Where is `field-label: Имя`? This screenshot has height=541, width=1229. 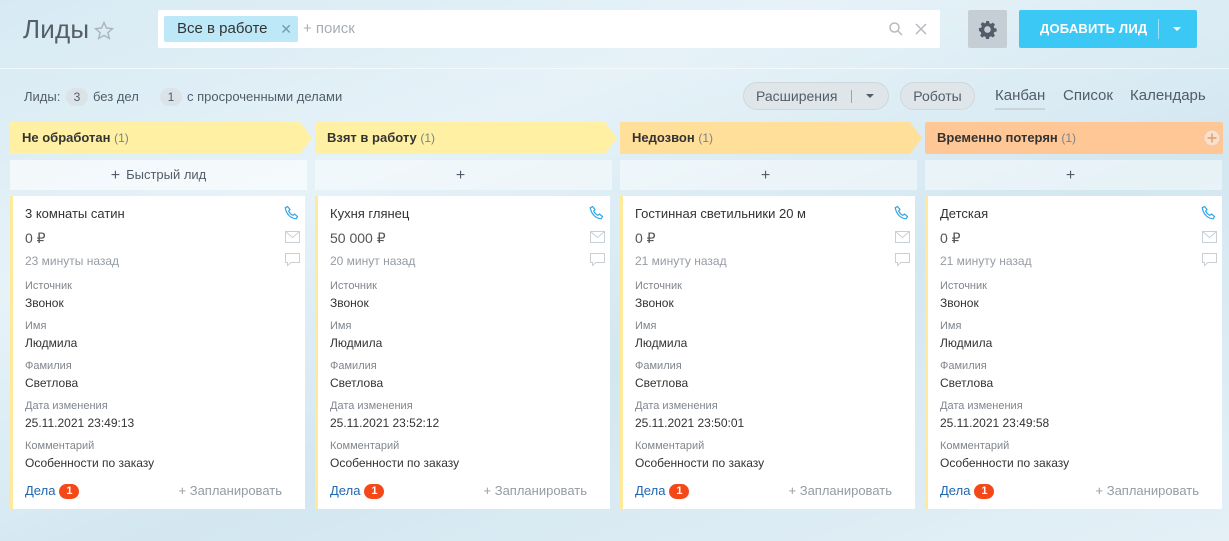 field-label: Имя is located at coordinates (951, 326).